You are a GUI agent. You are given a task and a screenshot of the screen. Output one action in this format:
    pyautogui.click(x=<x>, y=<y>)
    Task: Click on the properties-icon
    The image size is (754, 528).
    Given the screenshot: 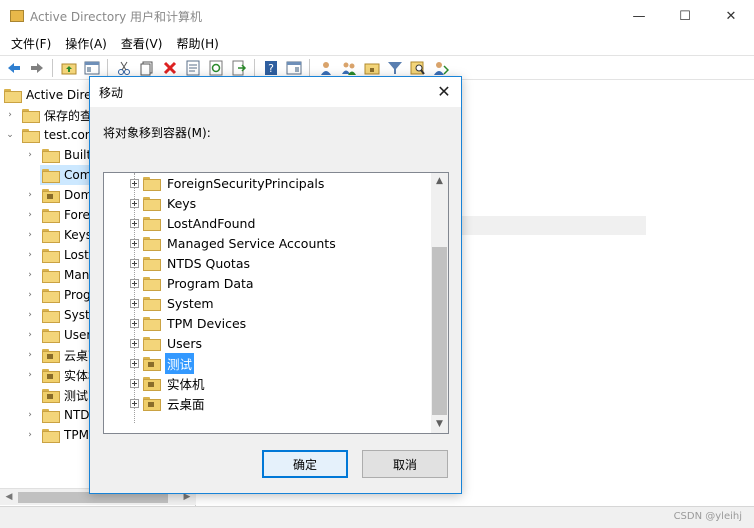 What is the action you would take?
    pyautogui.click(x=192, y=67)
    